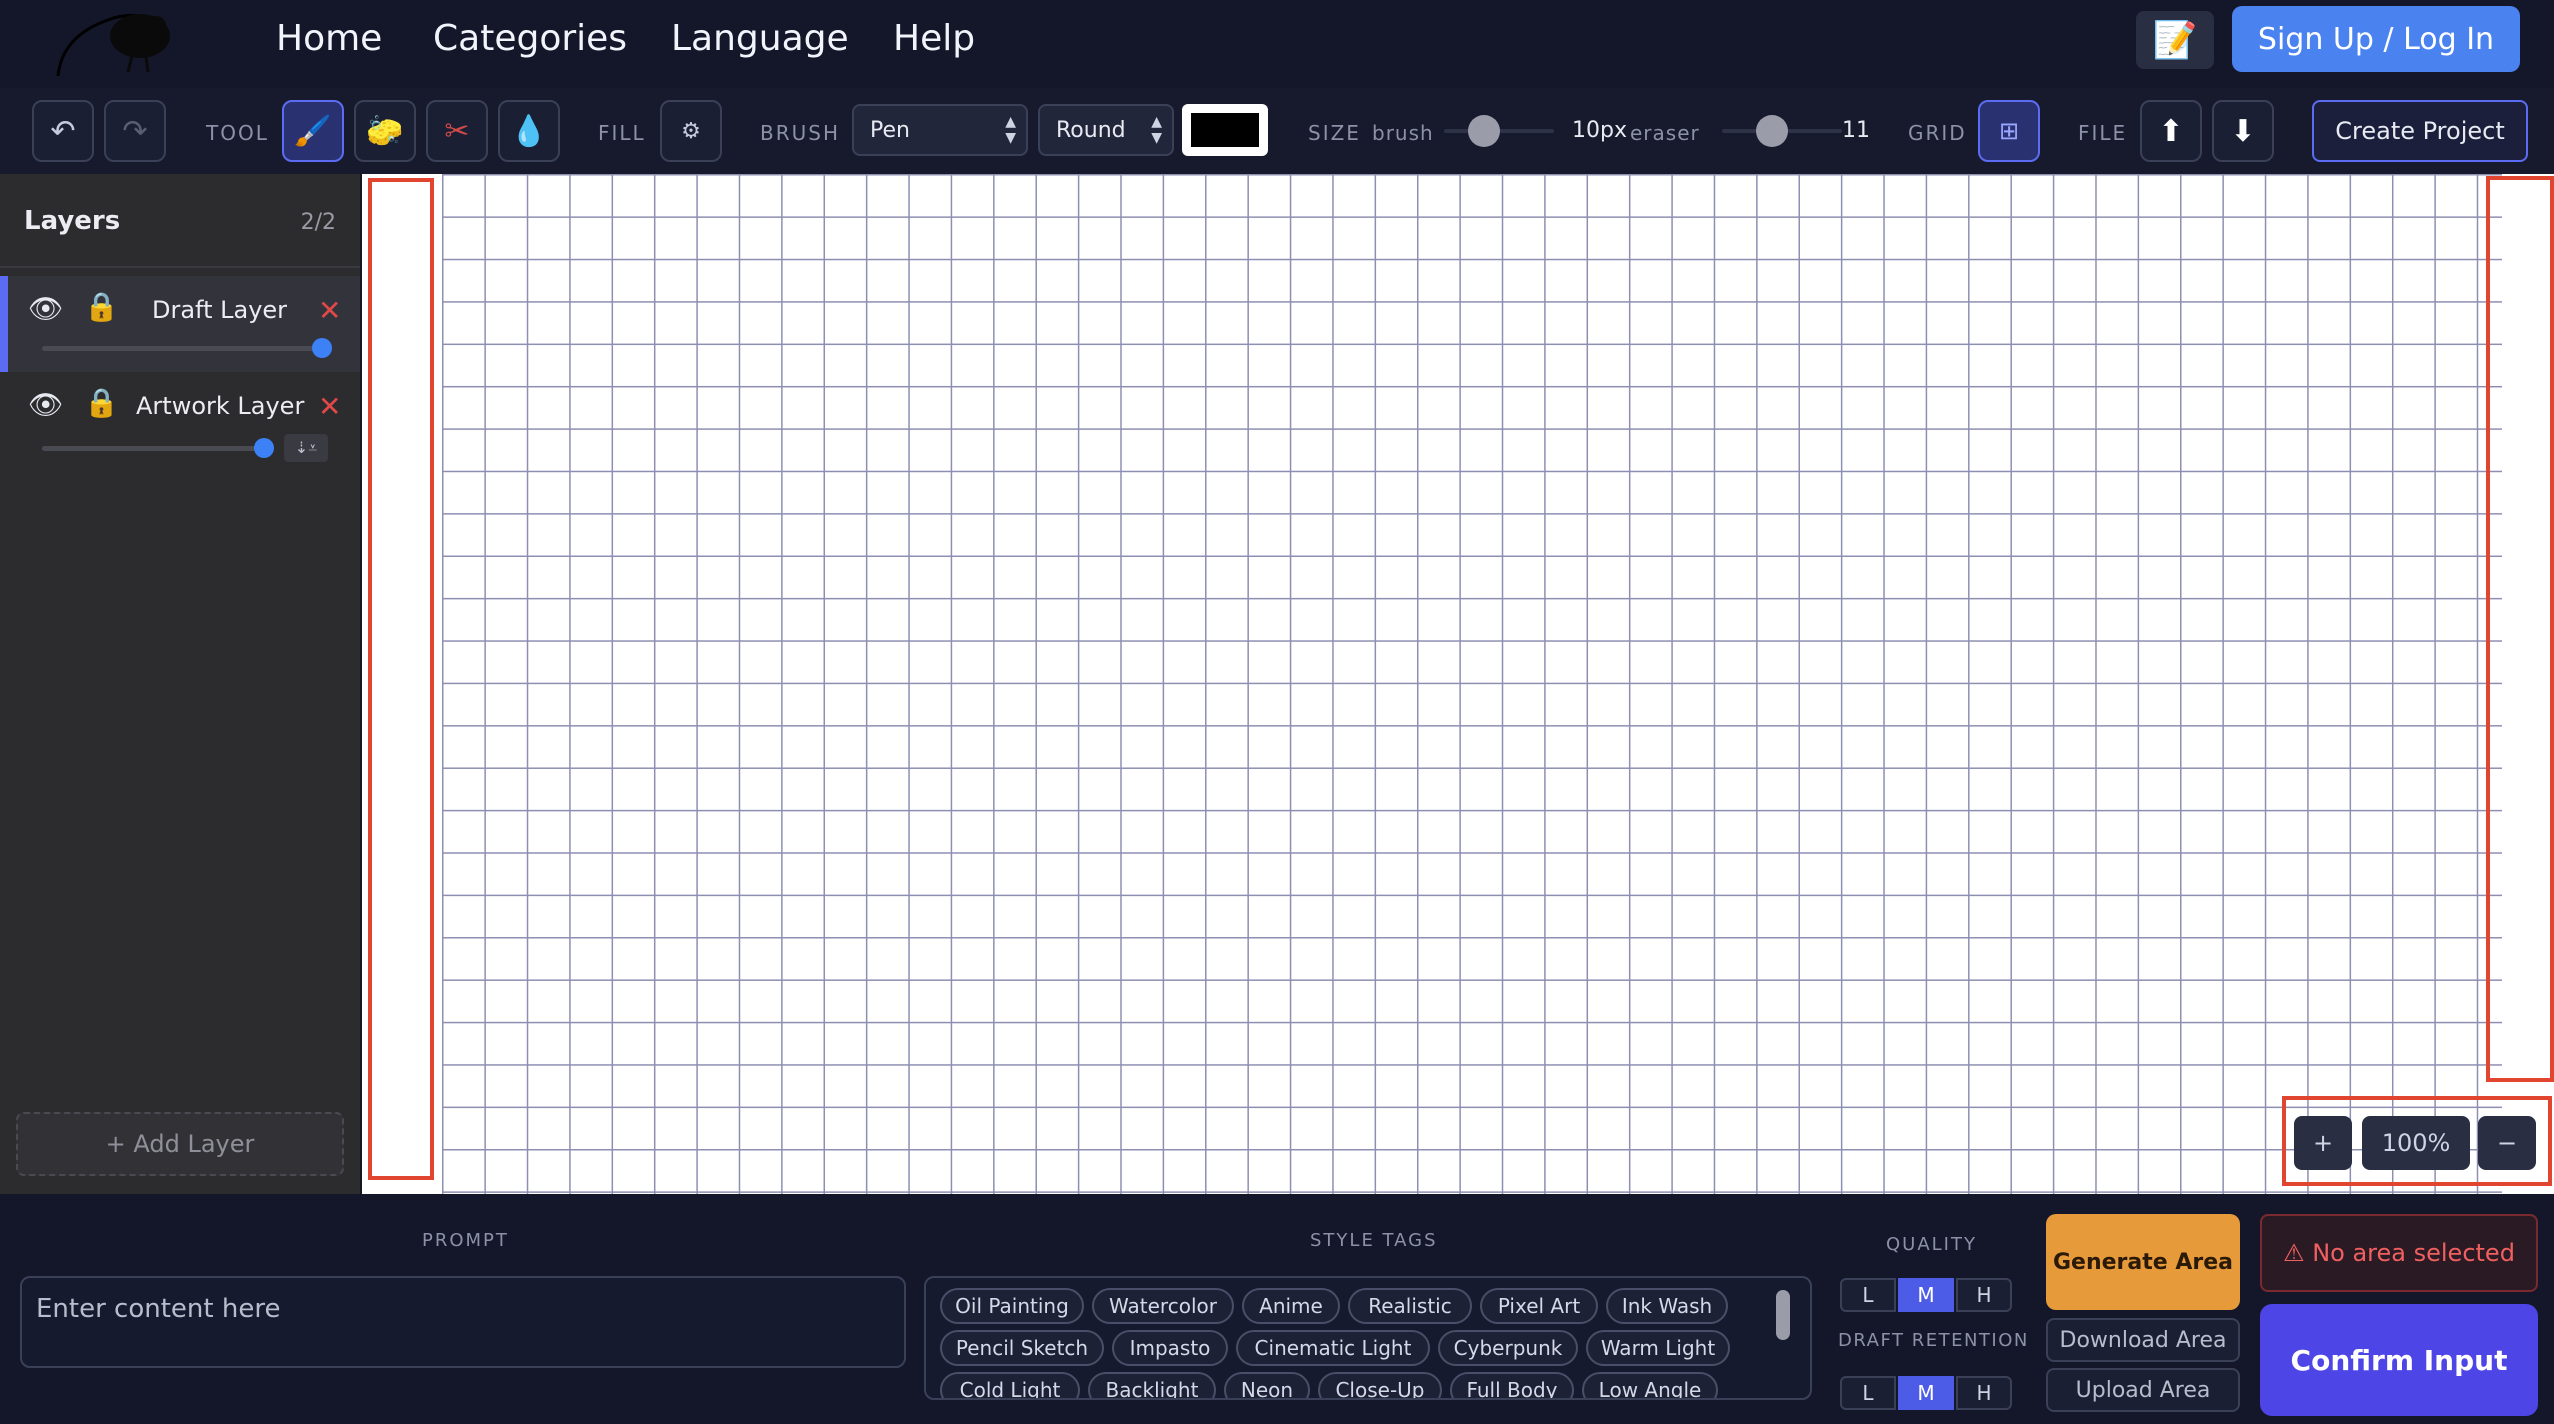 The height and width of the screenshot is (1424, 2554). I want to click on memo-icon: 📝, so click(2175, 40).